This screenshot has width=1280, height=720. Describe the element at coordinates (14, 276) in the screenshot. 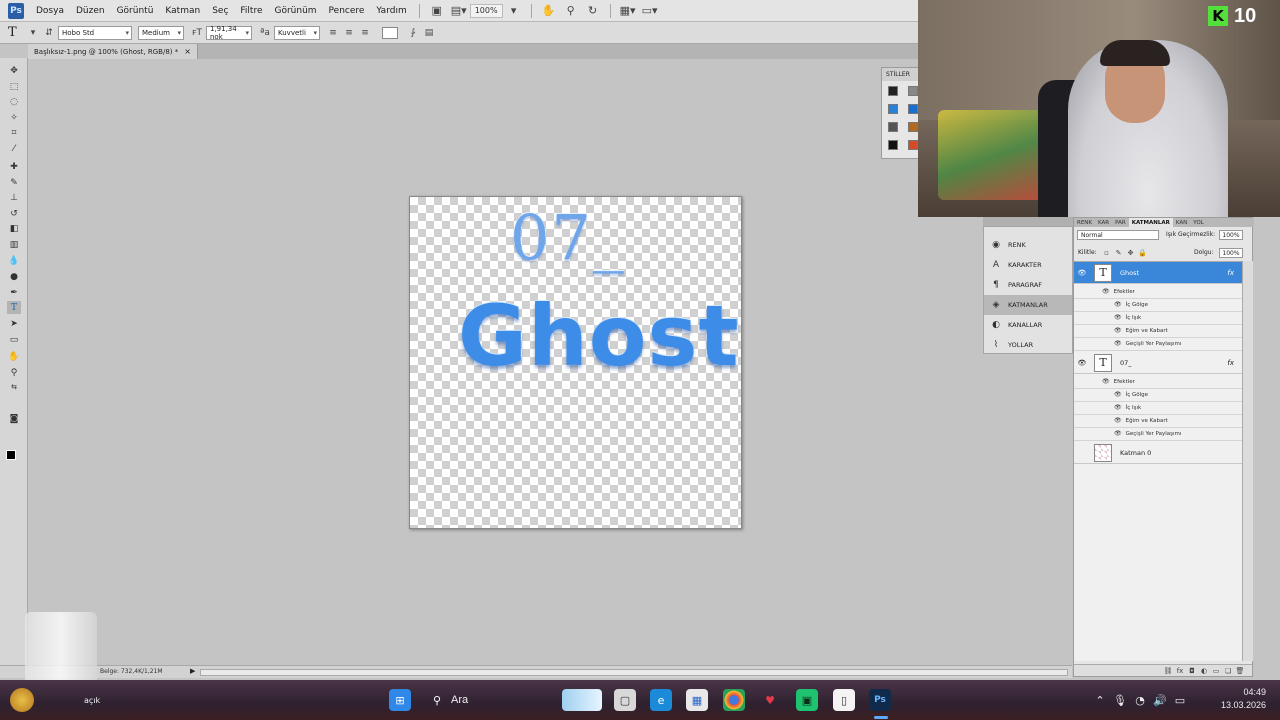

I see `dodge-tool-icon: ●` at that location.